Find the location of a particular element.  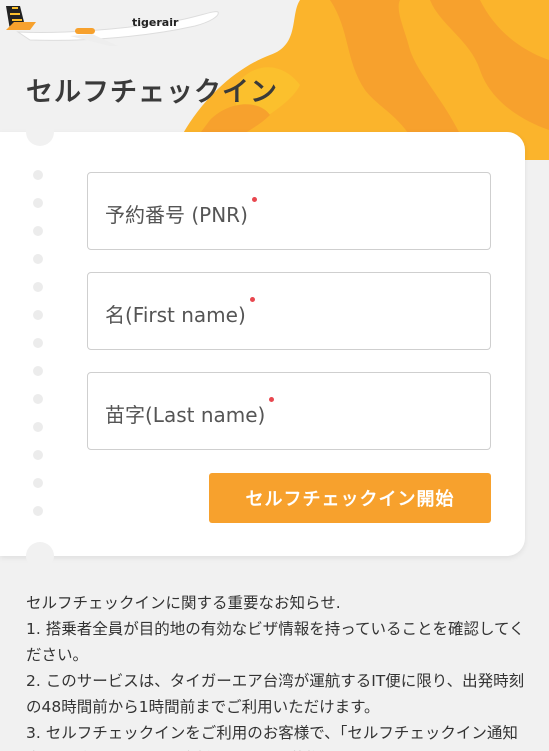

pnr-input-label: 予約番号 (PNR) is located at coordinates (181, 212).